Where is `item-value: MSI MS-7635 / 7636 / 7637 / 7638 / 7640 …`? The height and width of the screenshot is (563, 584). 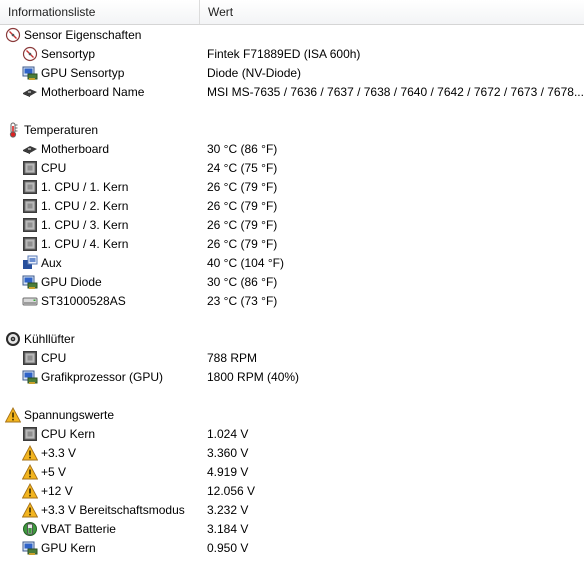 item-value: MSI MS-7635 / 7636 / 7637 / 7638 / 7640 … is located at coordinates (395, 91).